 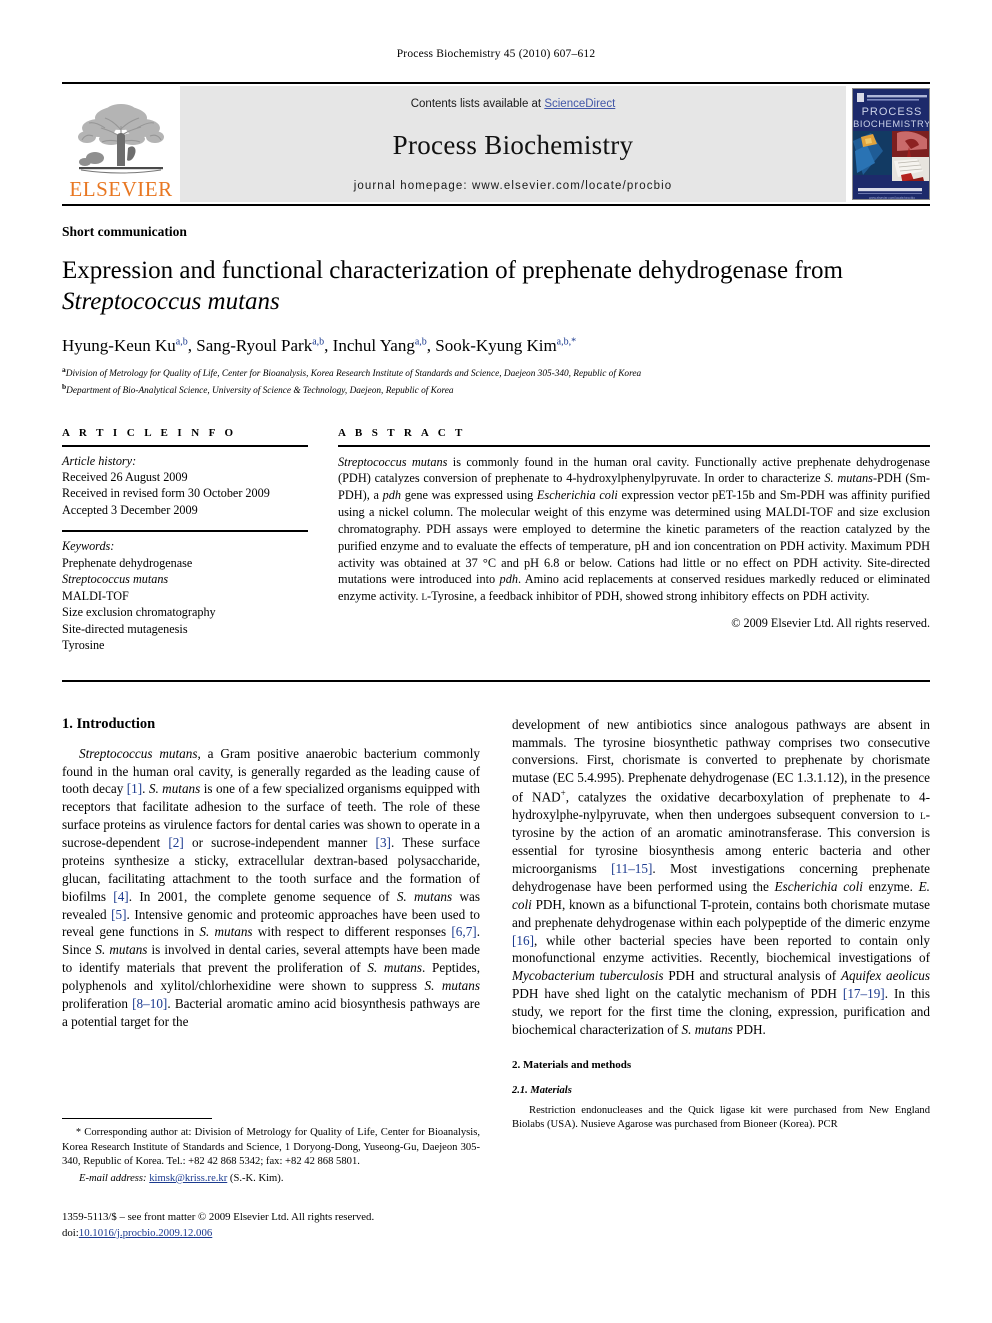 I want to click on author: Hyung-Keun Kua,b, so click(x=125, y=345).